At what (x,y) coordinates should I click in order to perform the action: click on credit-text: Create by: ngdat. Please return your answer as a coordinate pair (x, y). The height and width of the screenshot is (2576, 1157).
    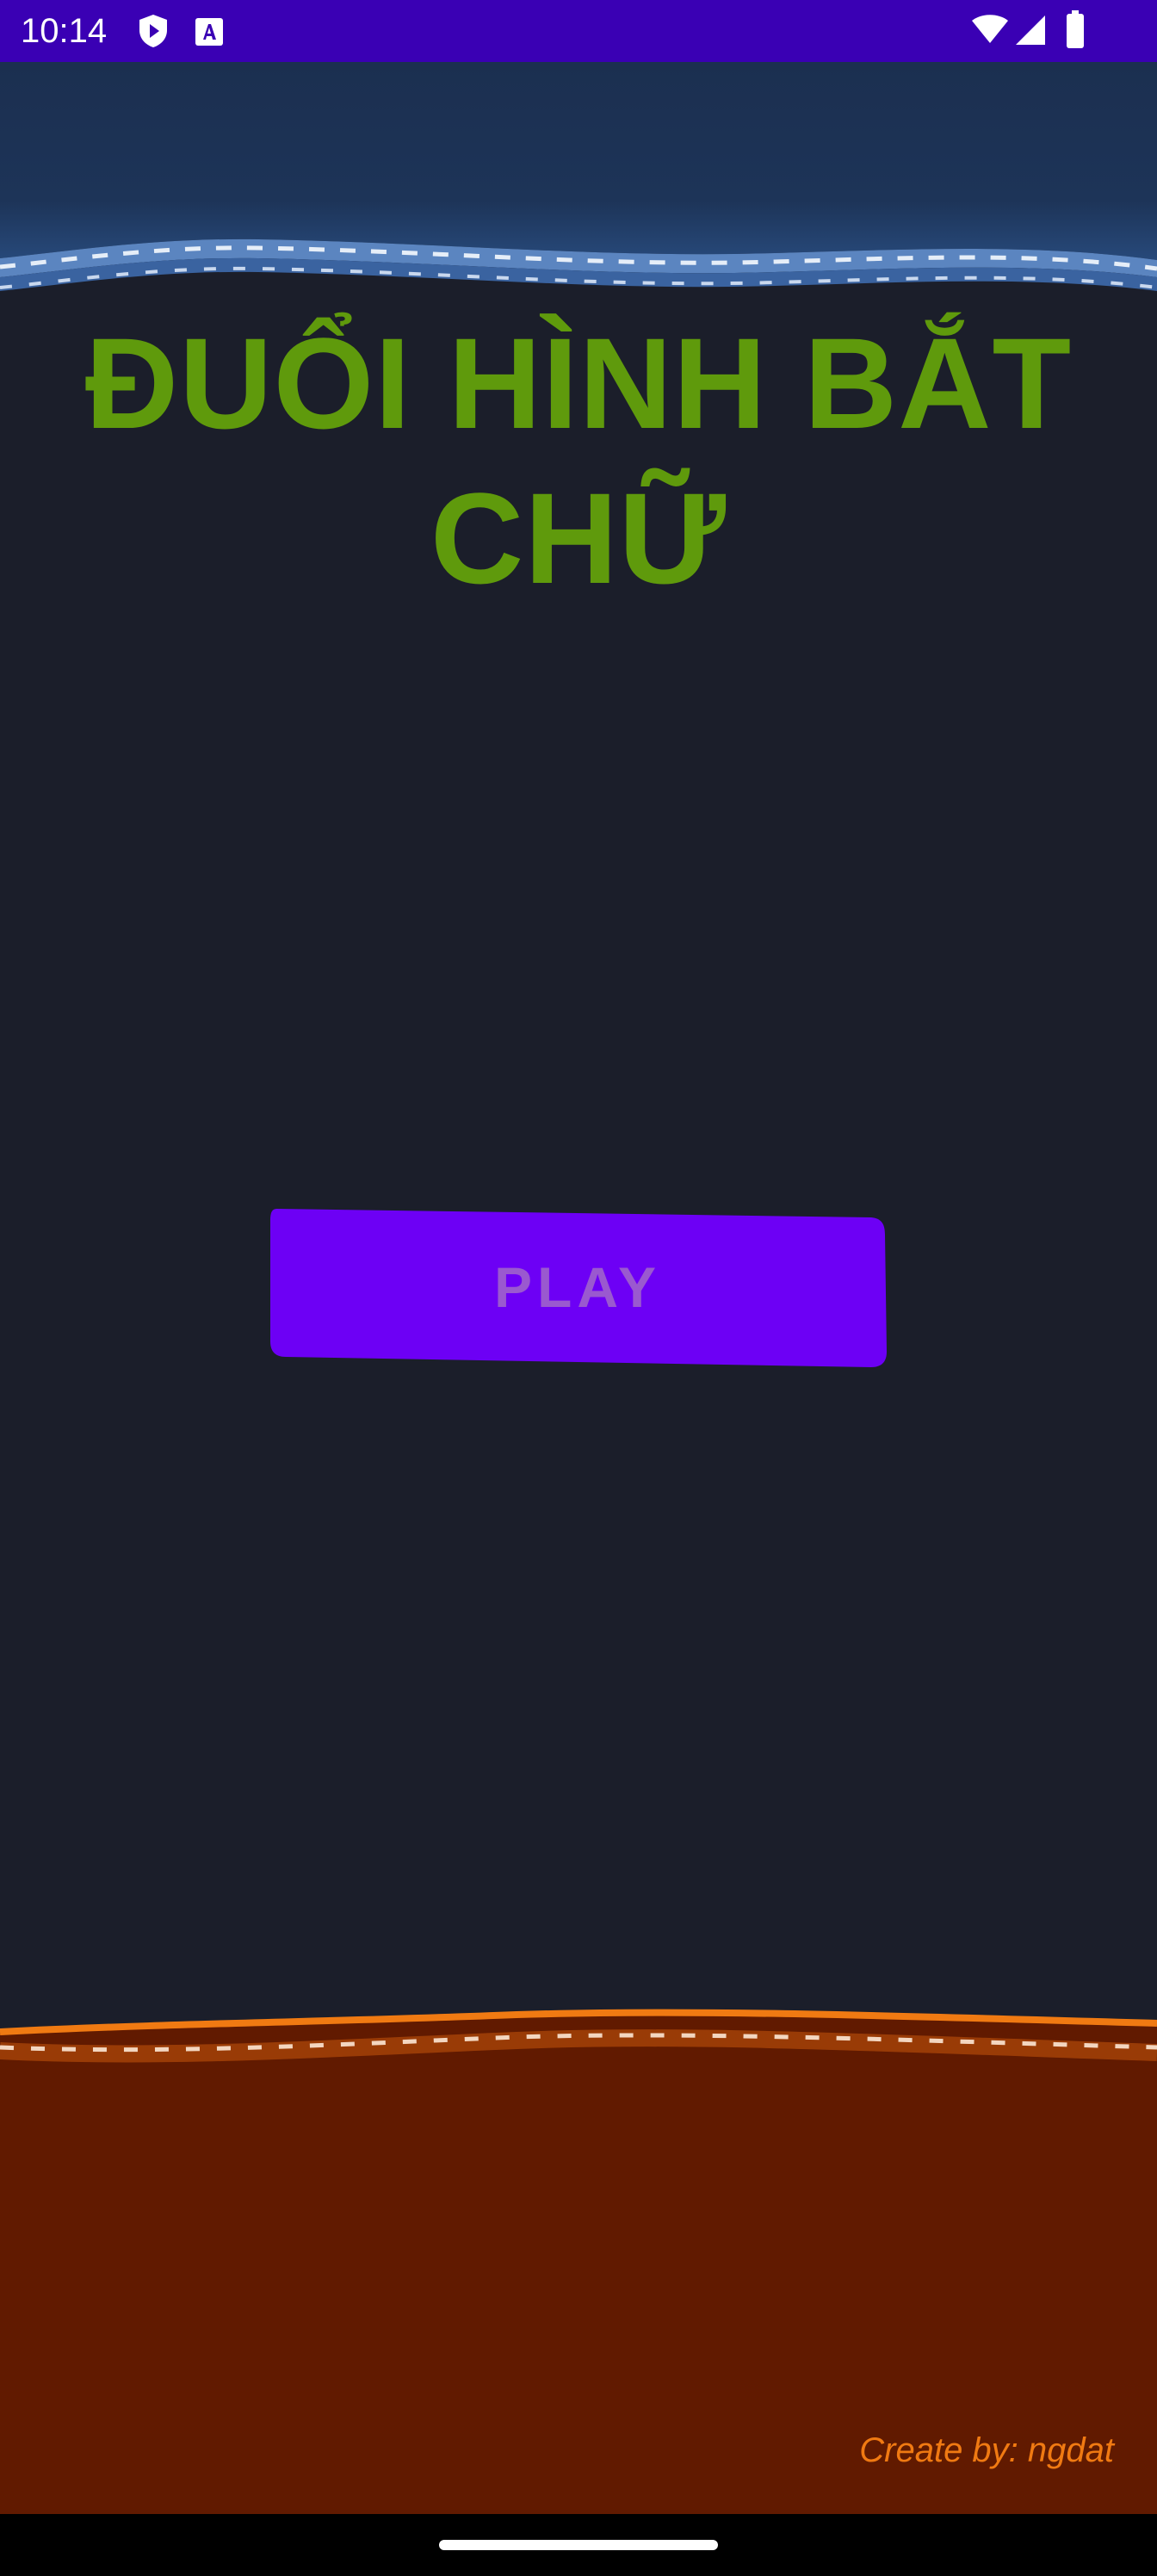
    Looking at the image, I should click on (987, 2450).